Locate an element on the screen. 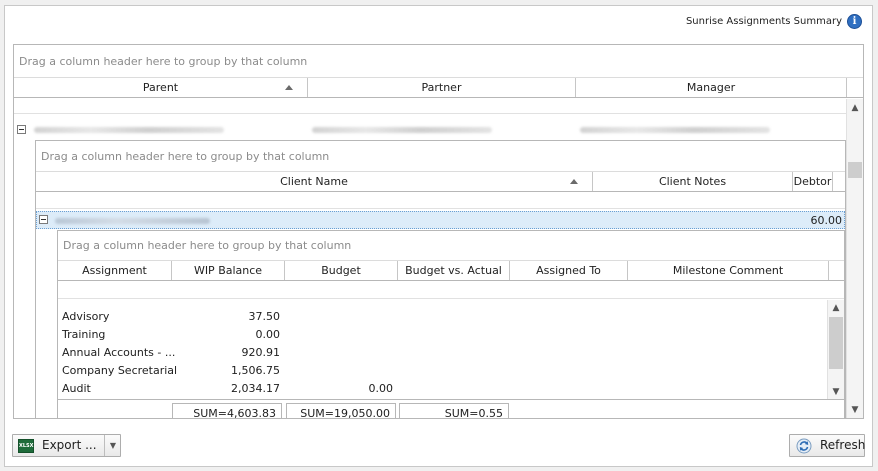  column-header-parent: Parent is located at coordinates (161, 87).